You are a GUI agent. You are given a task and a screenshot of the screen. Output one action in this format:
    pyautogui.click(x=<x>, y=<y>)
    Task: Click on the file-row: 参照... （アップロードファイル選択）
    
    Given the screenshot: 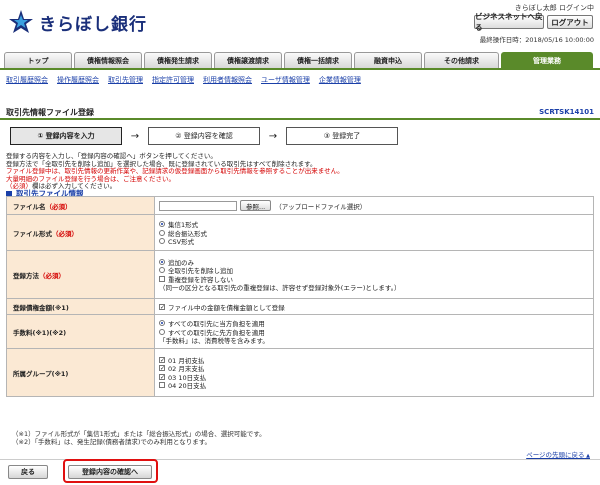 What is the action you would take?
    pyautogui.click(x=374, y=205)
    